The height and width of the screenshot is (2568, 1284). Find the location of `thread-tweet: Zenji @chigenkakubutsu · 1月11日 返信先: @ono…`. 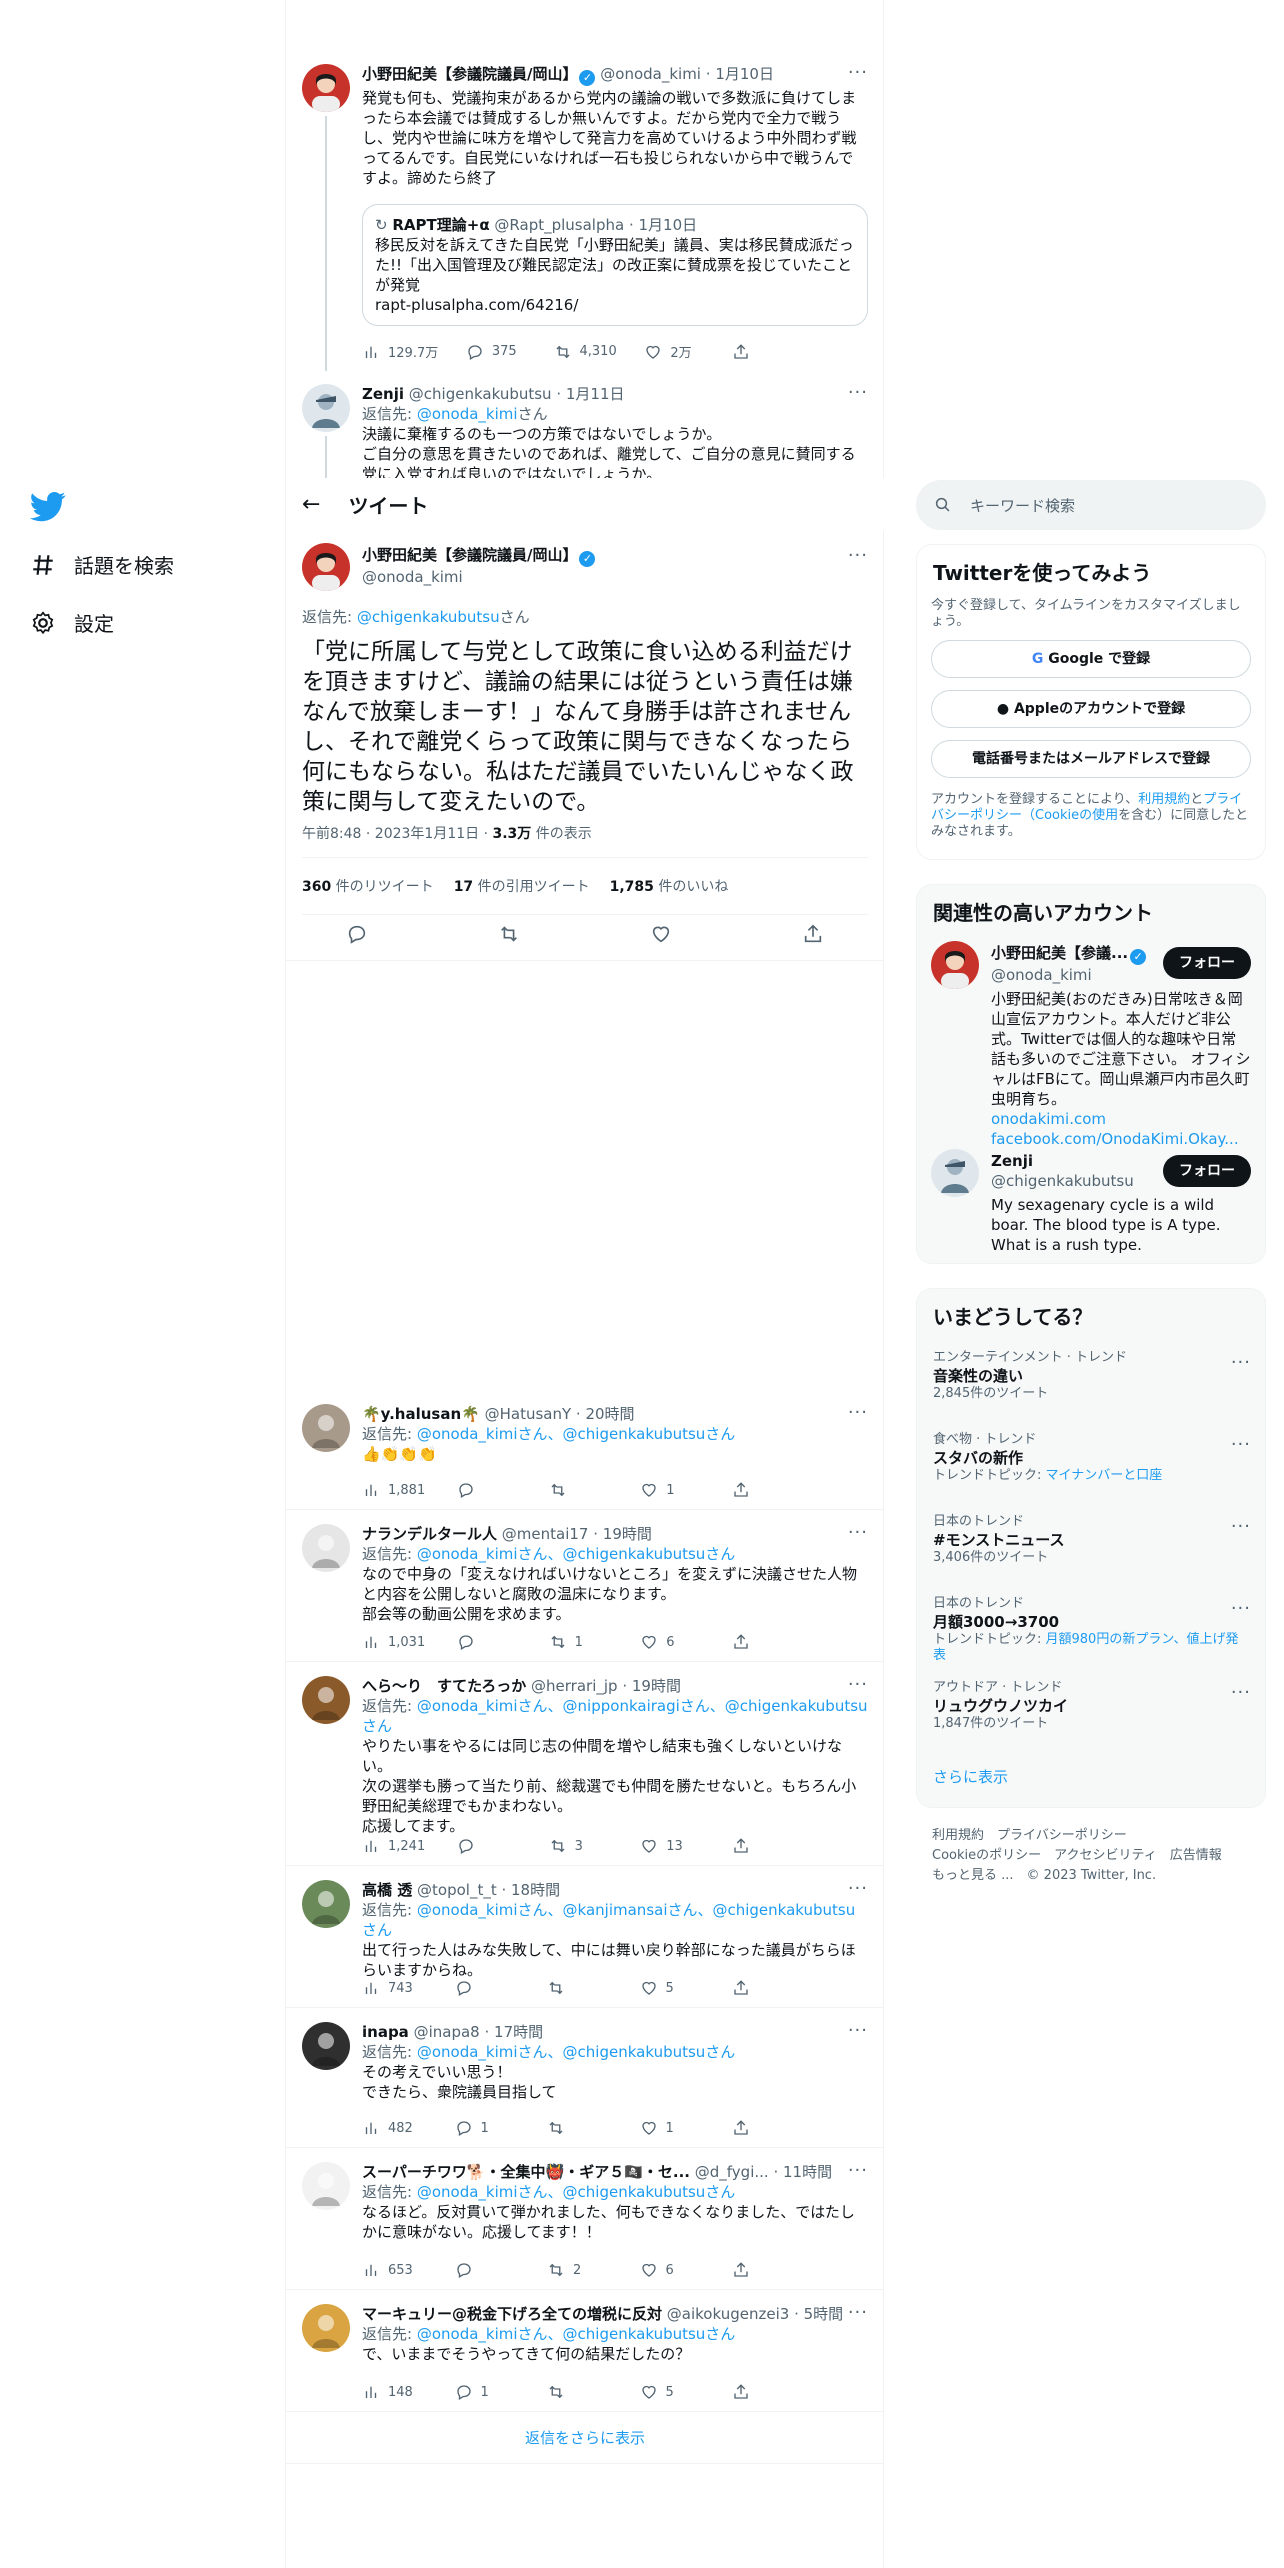

thread-tweet: Zenji @chigenkakubutsu · 1月11日 返信先: @ono… is located at coordinates (585, 426).